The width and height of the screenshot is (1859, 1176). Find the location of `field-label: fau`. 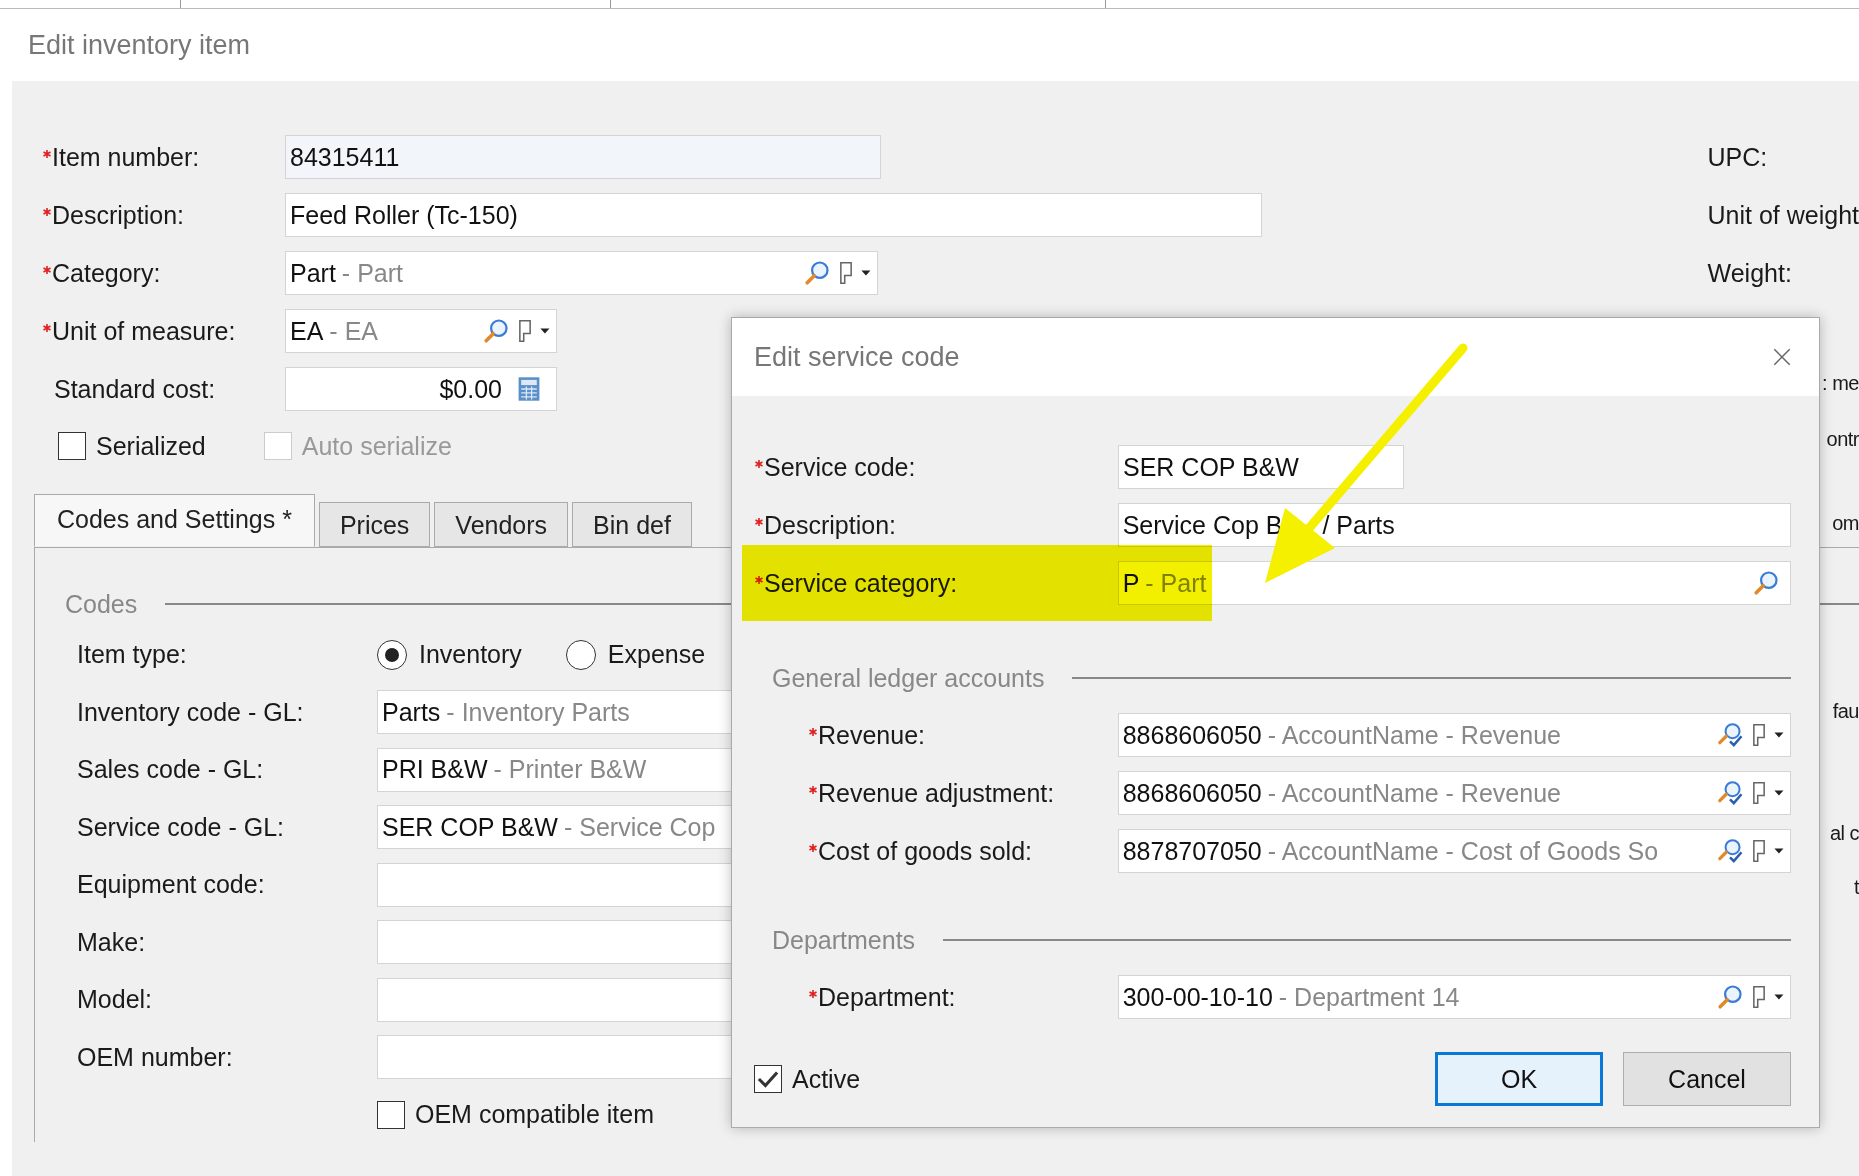

field-label: fau is located at coordinates (1845, 711).